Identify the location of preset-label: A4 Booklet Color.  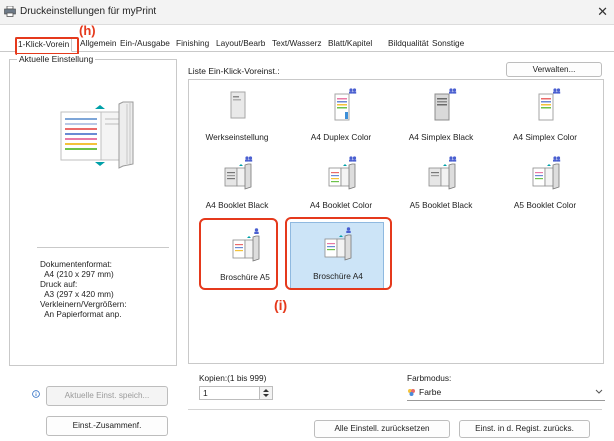
(341, 205).